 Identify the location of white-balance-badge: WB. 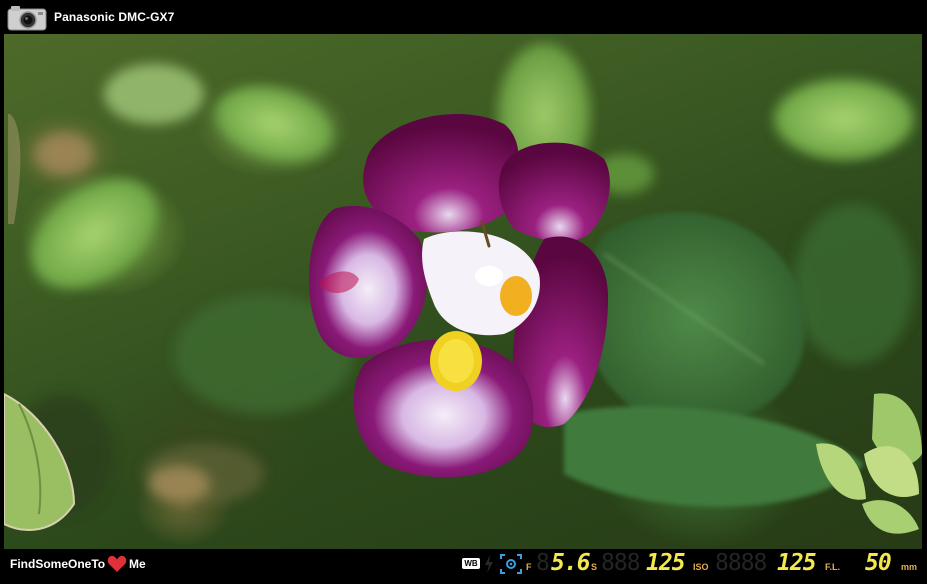
(471, 563).